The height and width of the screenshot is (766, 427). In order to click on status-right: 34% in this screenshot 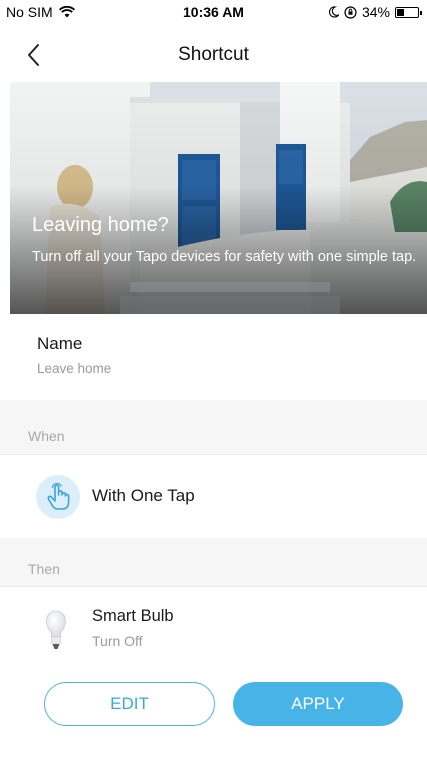, I will do `click(375, 12)`.